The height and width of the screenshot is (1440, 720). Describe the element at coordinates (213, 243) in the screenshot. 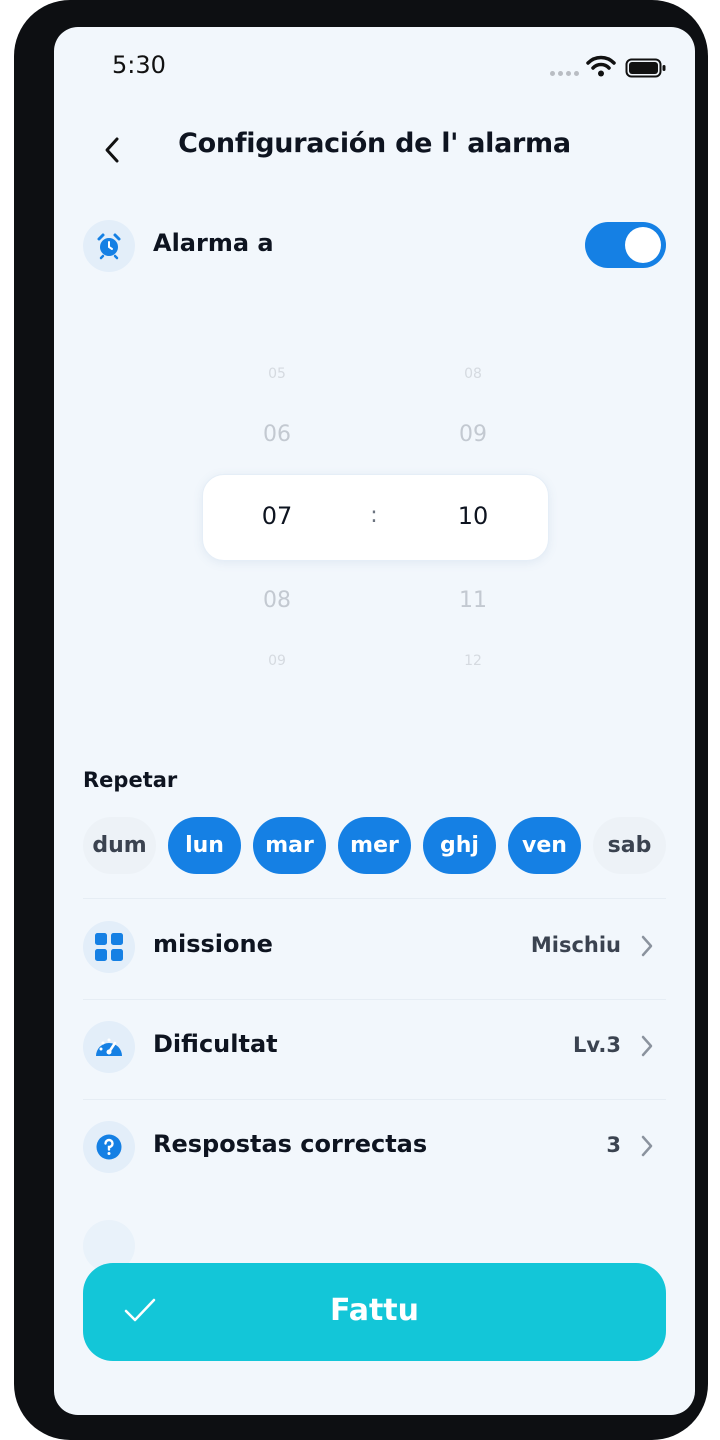

I see `alarm-label: Alarma a` at that location.